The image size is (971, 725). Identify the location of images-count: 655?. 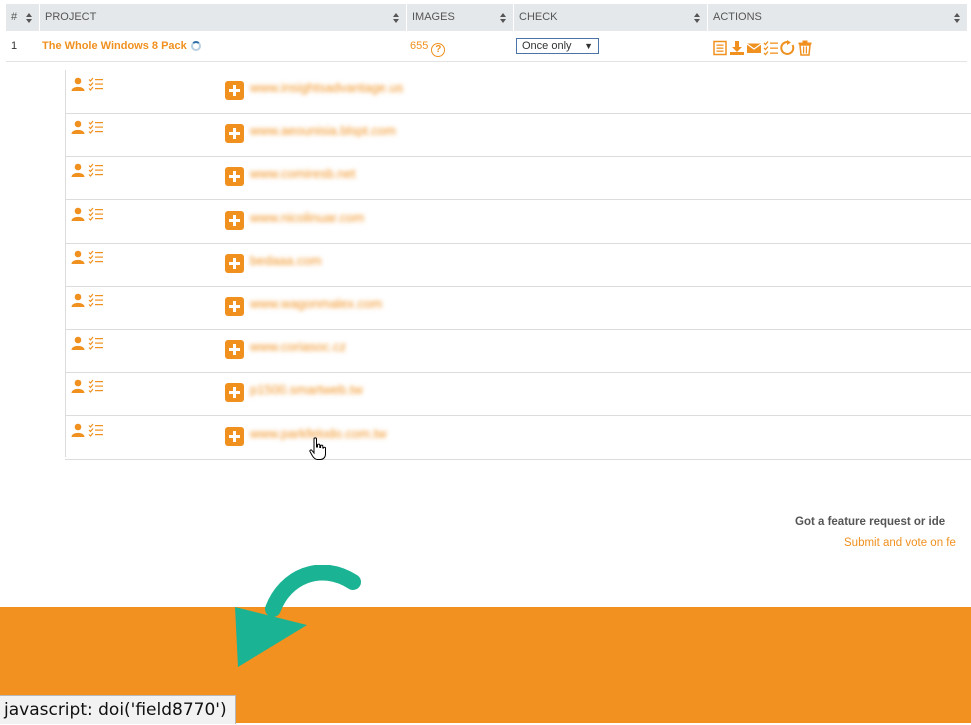
(428, 46).